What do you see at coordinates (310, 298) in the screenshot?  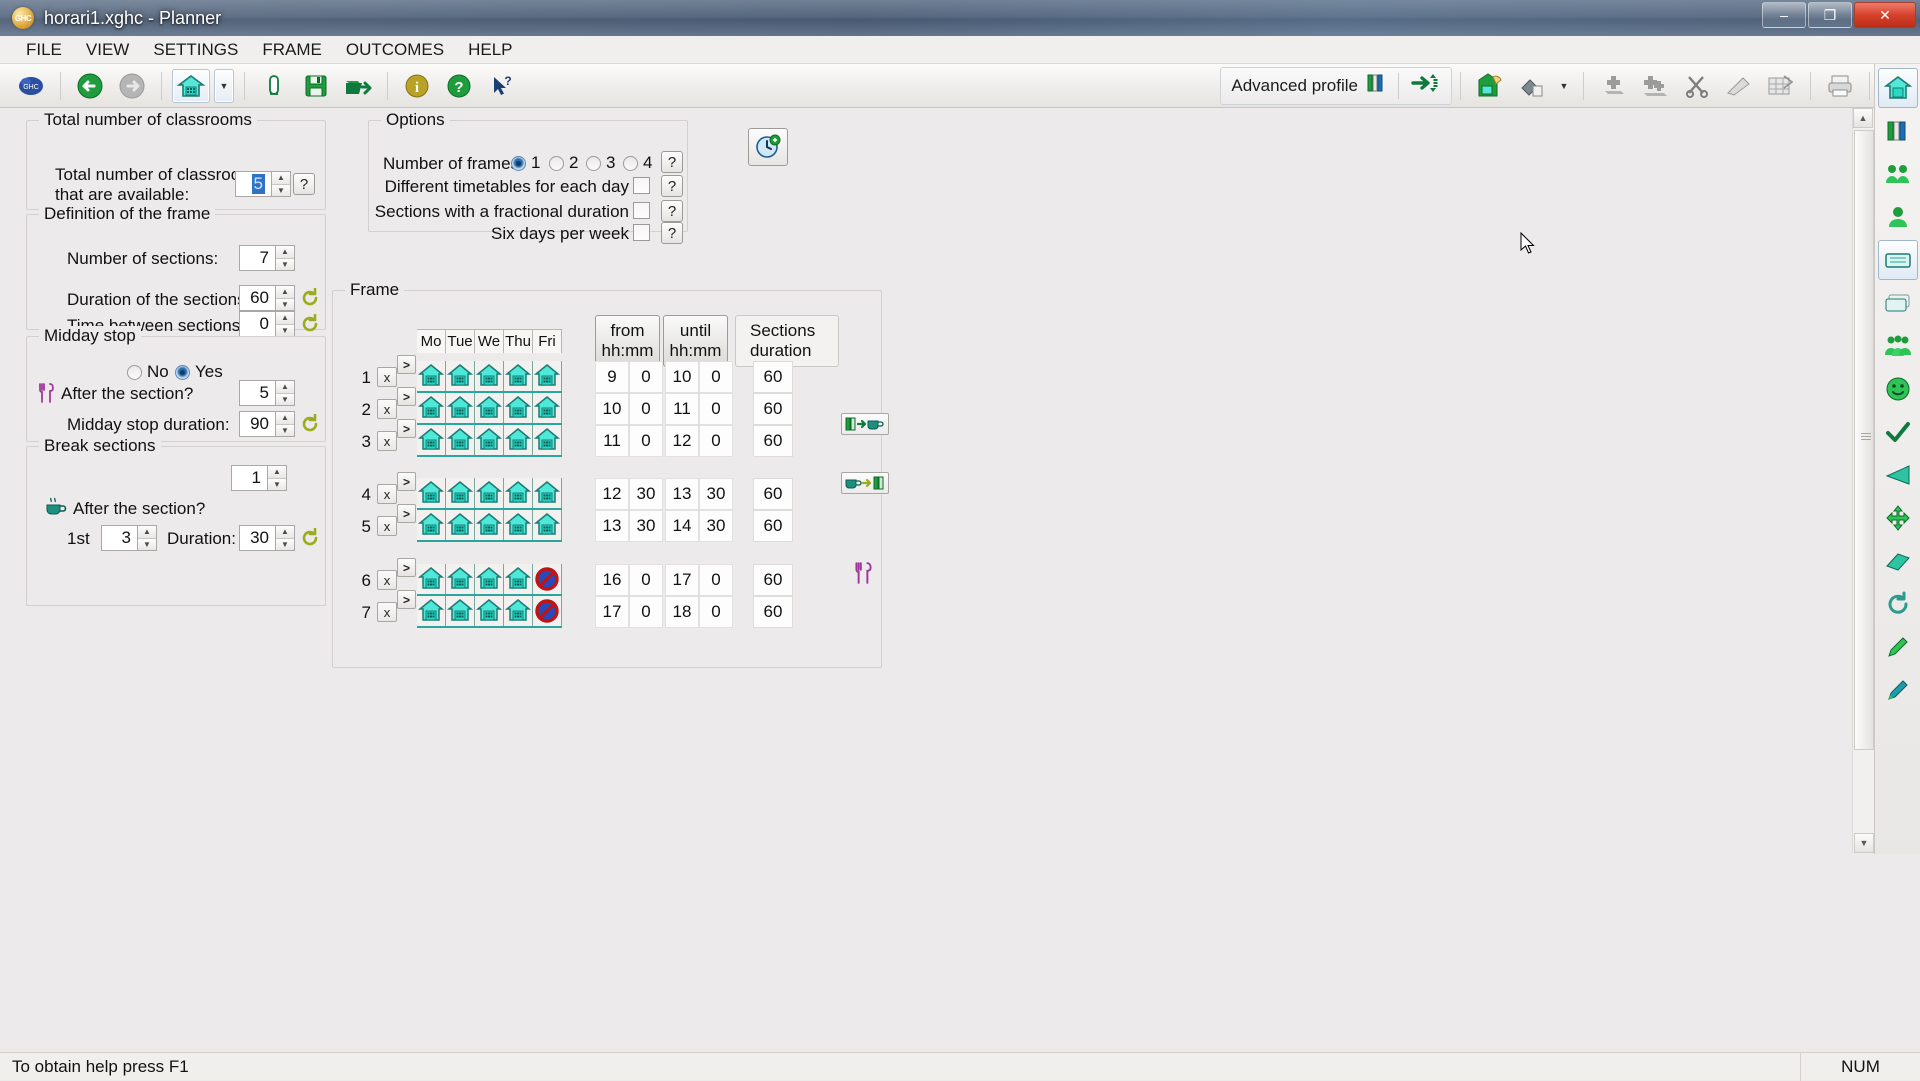 I see `duration-reset-icon` at bounding box center [310, 298].